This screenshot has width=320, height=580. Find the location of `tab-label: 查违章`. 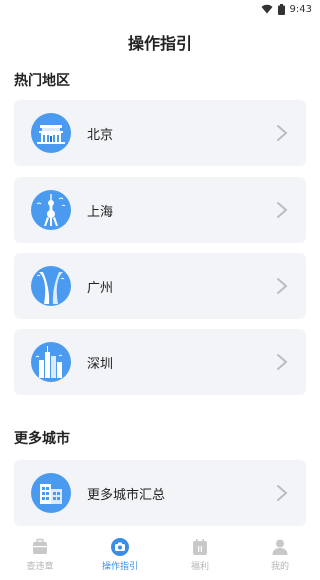

tab-label: 查违章 is located at coordinates (40, 567).